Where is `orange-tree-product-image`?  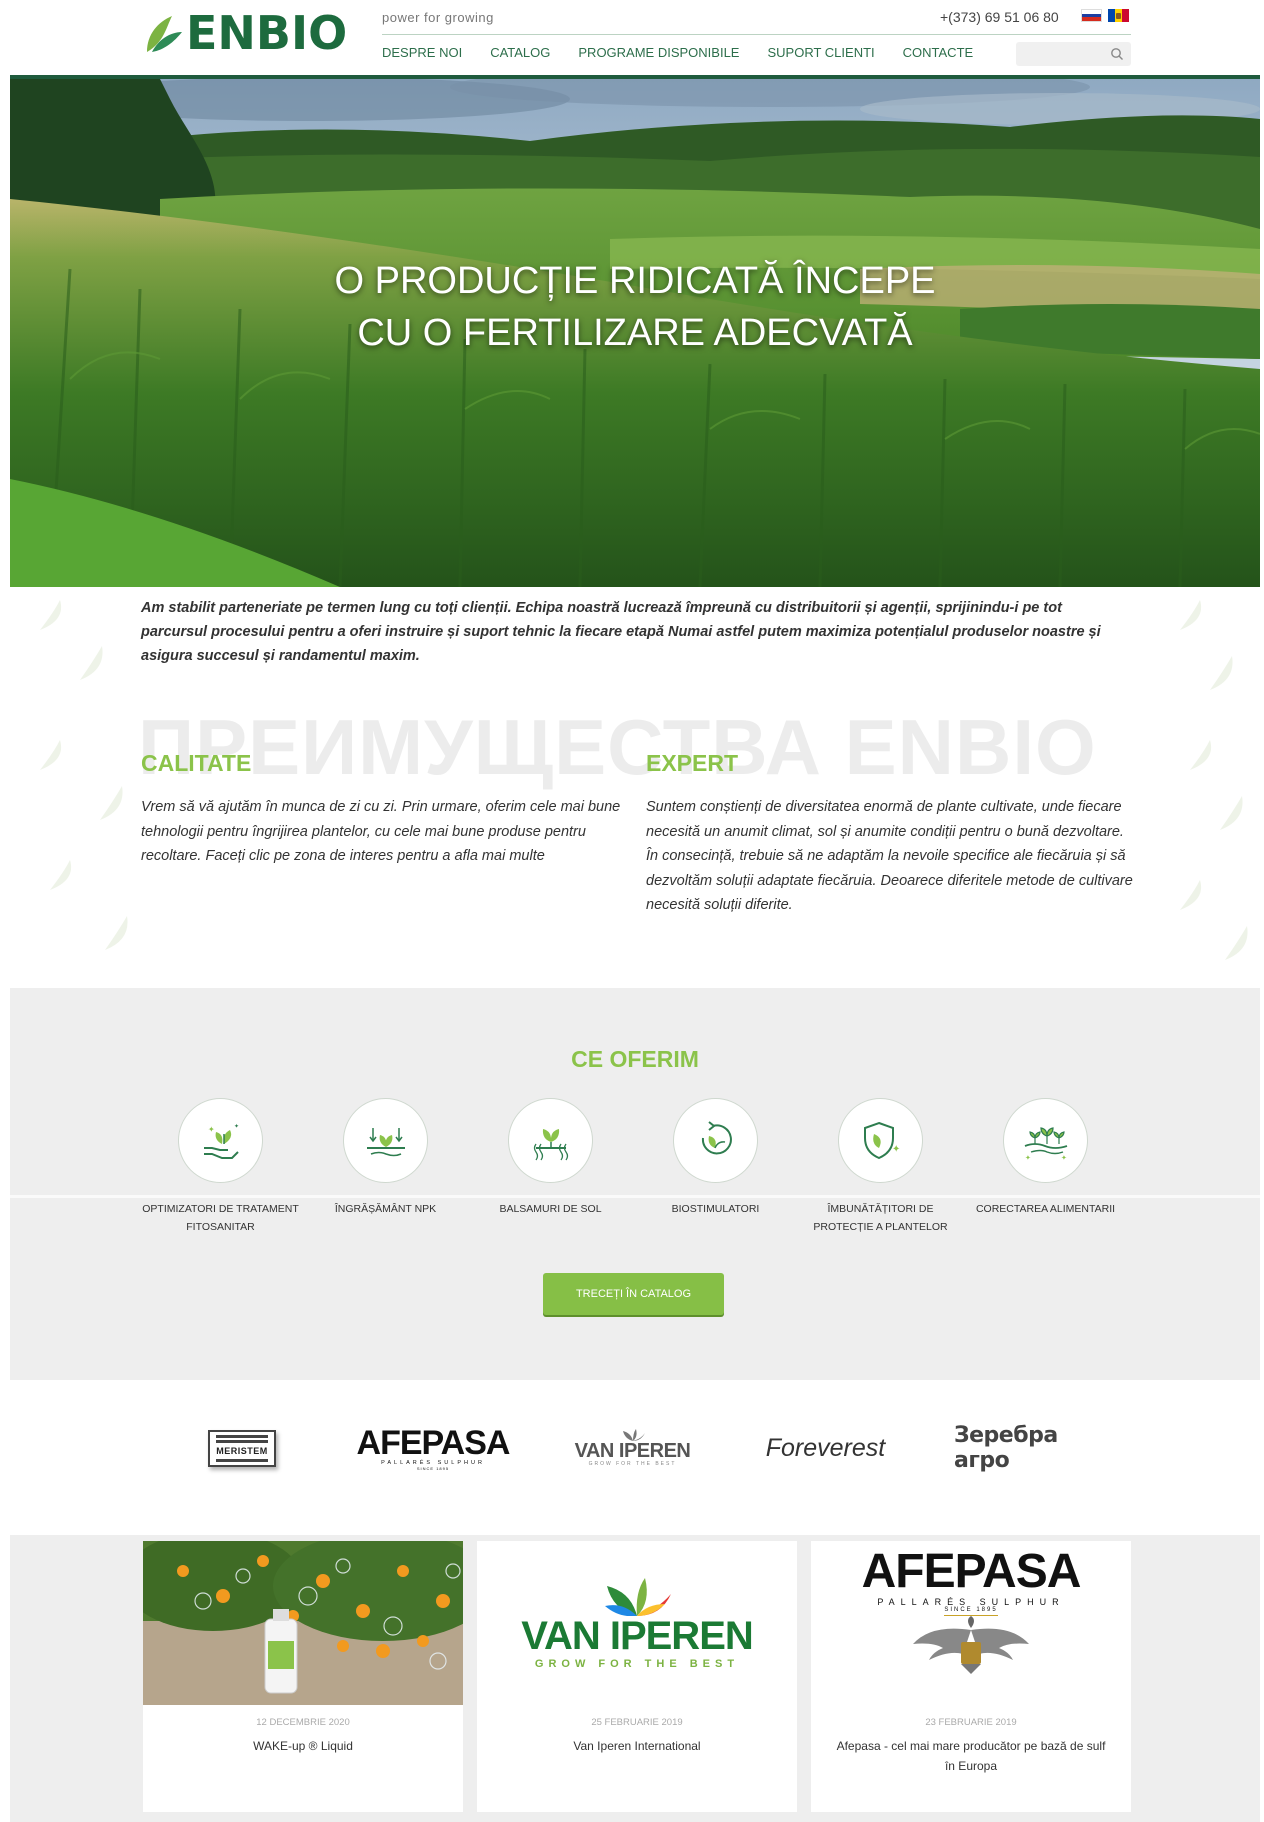 orange-tree-product-image is located at coordinates (303, 1623).